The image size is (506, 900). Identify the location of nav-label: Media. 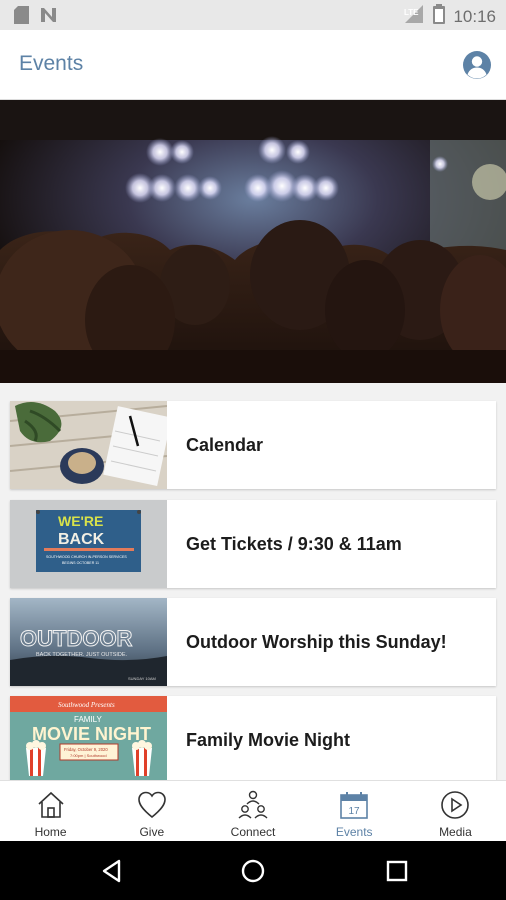
(455, 832).